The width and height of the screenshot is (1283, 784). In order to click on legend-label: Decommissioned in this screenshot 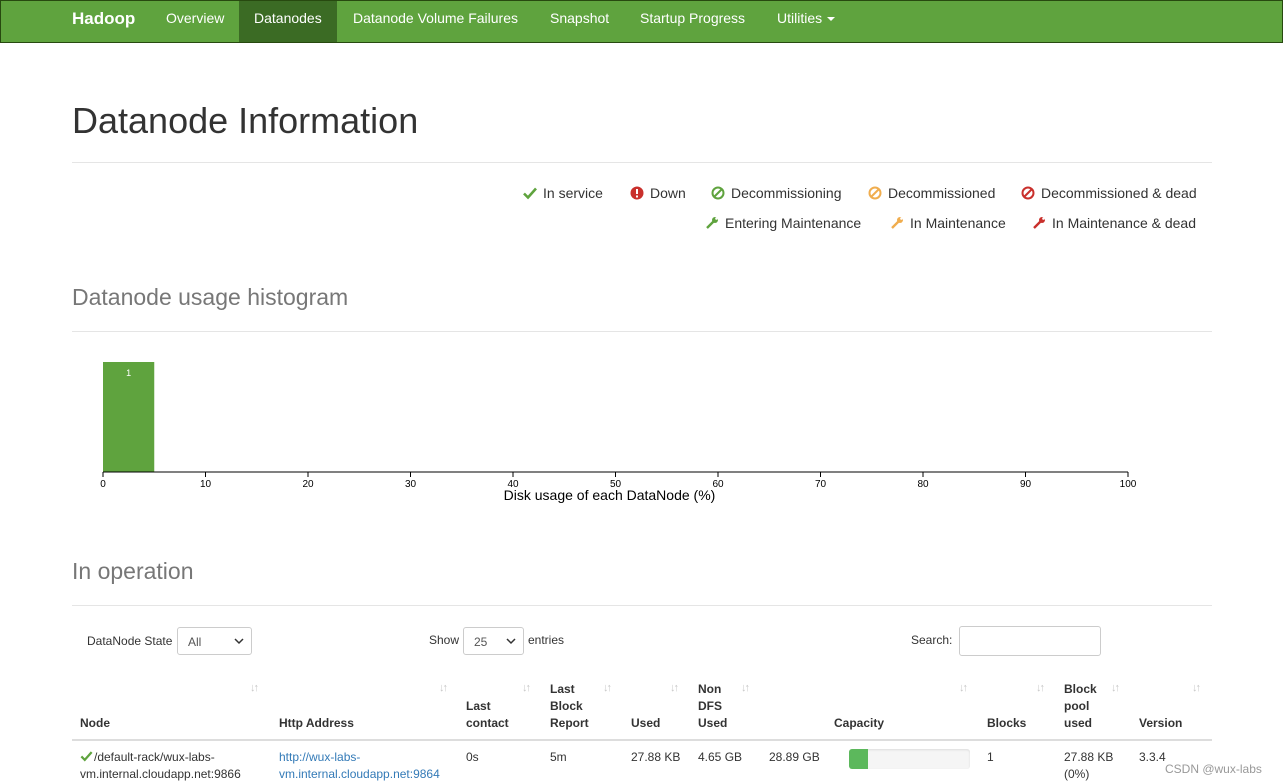, I will do `click(942, 193)`.